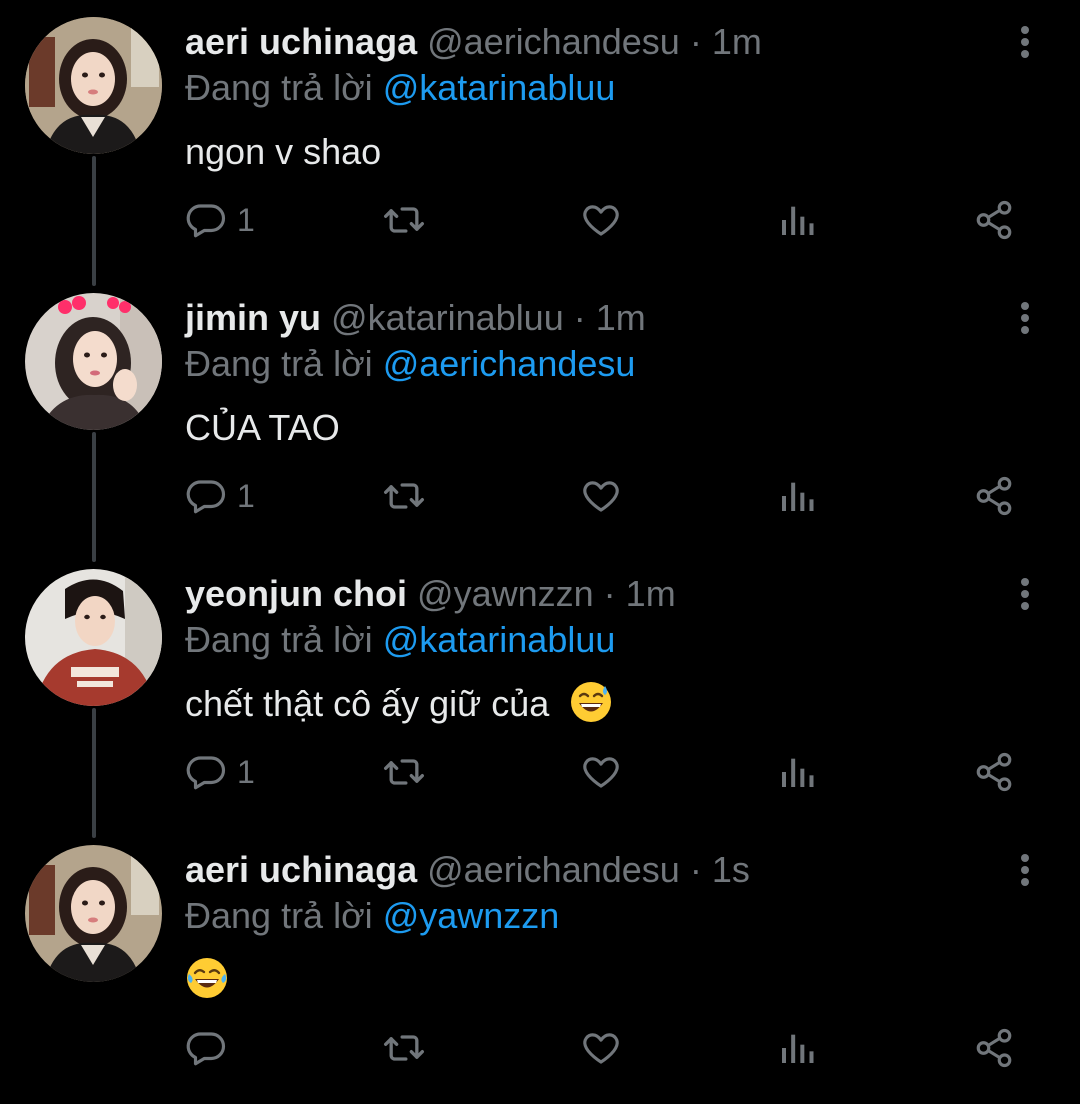 The image size is (1080, 1104). I want to click on reply-mention-link: @yawnzzn, so click(471, 915).